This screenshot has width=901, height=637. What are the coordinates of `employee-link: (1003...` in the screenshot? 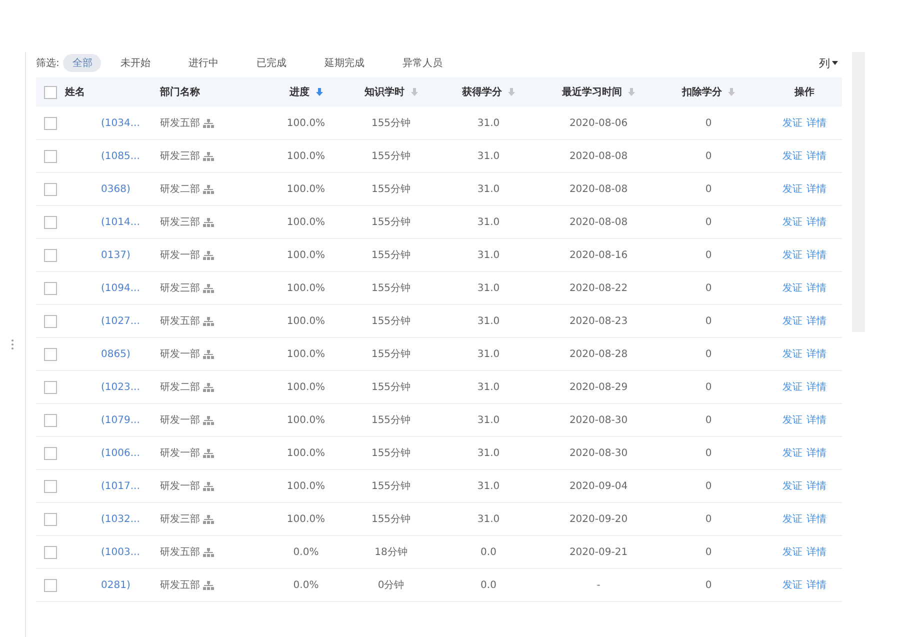 It's located at (120, 552).